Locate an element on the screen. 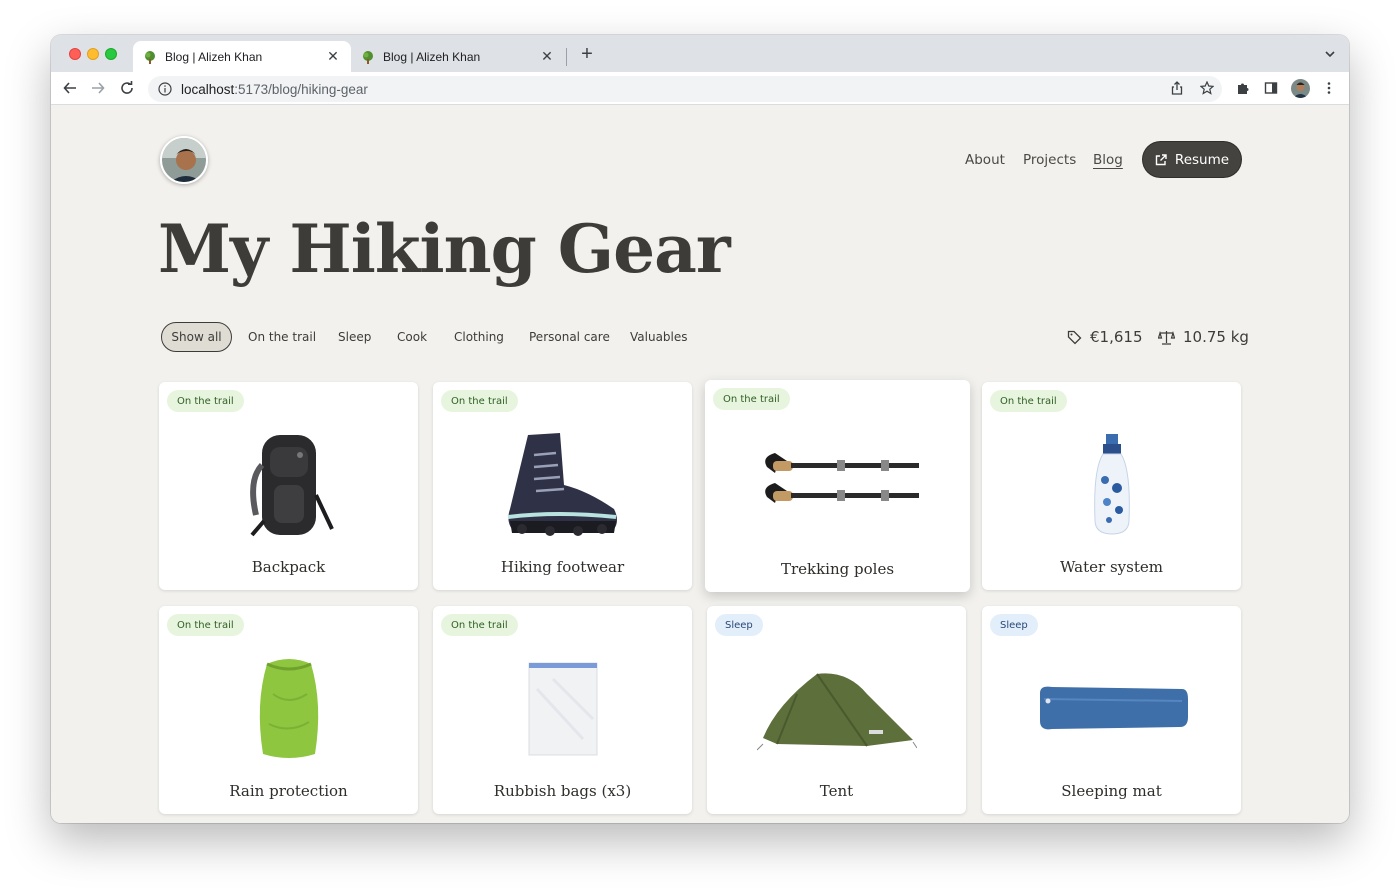 The height and width of the screenshot is (890, 1400). total-price-stat: €1,615 is located at coordinates (1105, 337).